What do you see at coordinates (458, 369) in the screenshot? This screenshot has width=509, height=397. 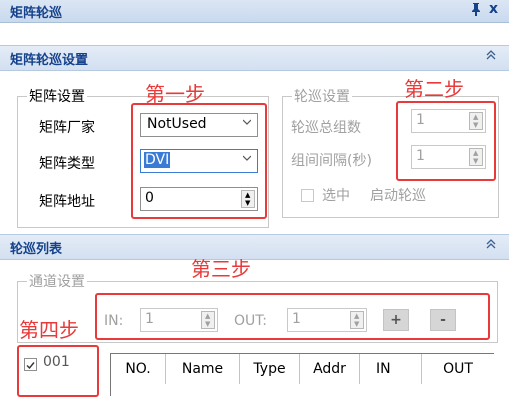 I see `column-header-out: OUT` at bounding box center [458, 369].